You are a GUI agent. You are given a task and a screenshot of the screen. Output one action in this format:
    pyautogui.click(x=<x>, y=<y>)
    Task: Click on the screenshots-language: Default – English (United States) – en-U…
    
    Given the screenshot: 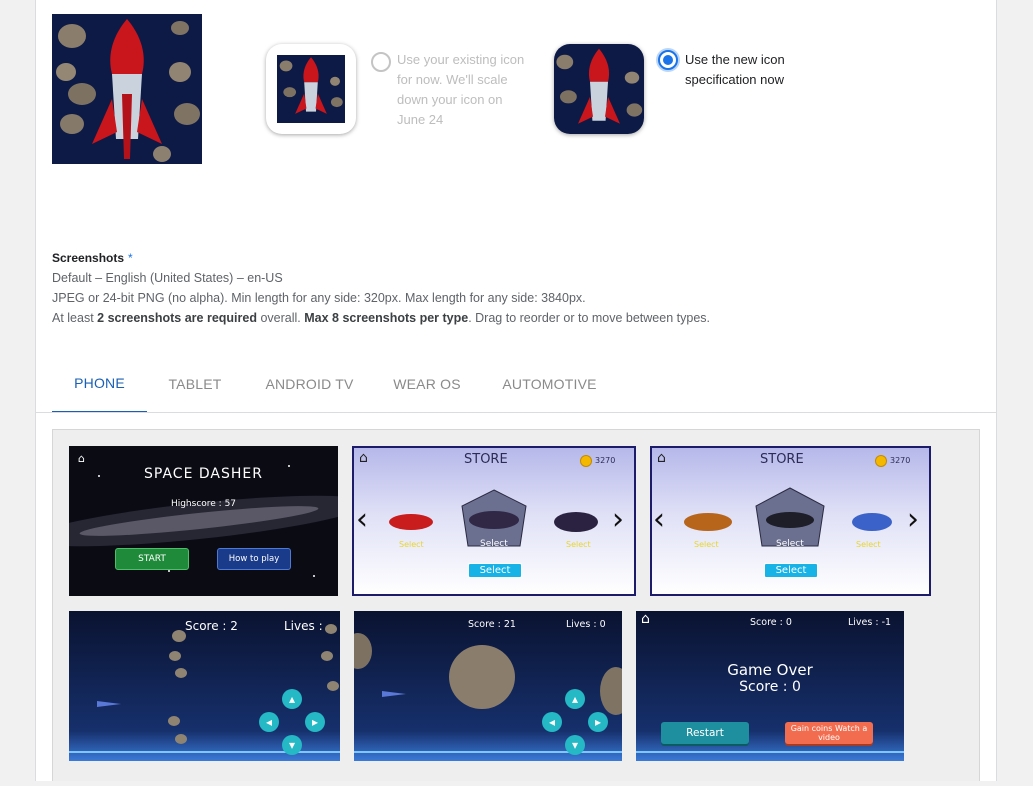 What is the action you would take?
    pyautogui.click(x=167, y=278)
    